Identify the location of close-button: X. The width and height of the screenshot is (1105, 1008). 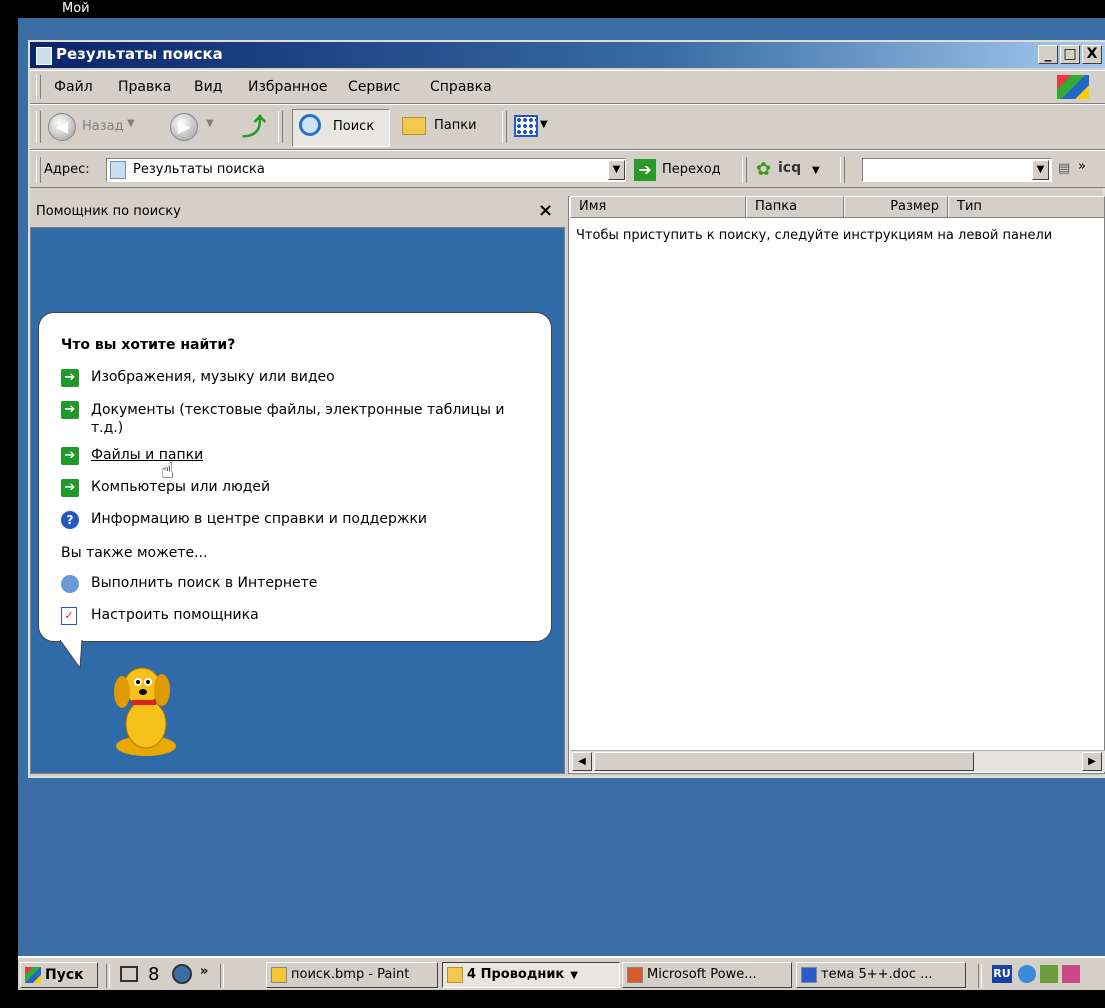
(1092, 54).